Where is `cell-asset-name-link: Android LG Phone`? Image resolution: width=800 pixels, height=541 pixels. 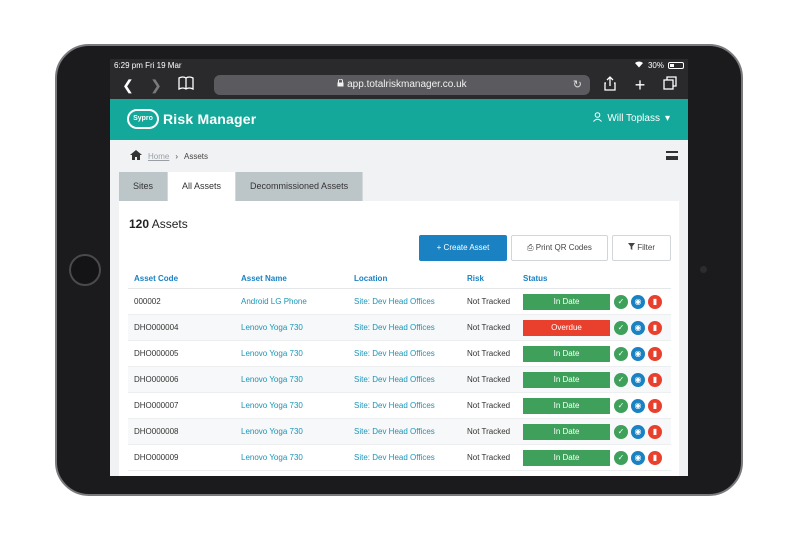
cell-asset-name-link: Android LG Phone is located at coordinates (297, 301).